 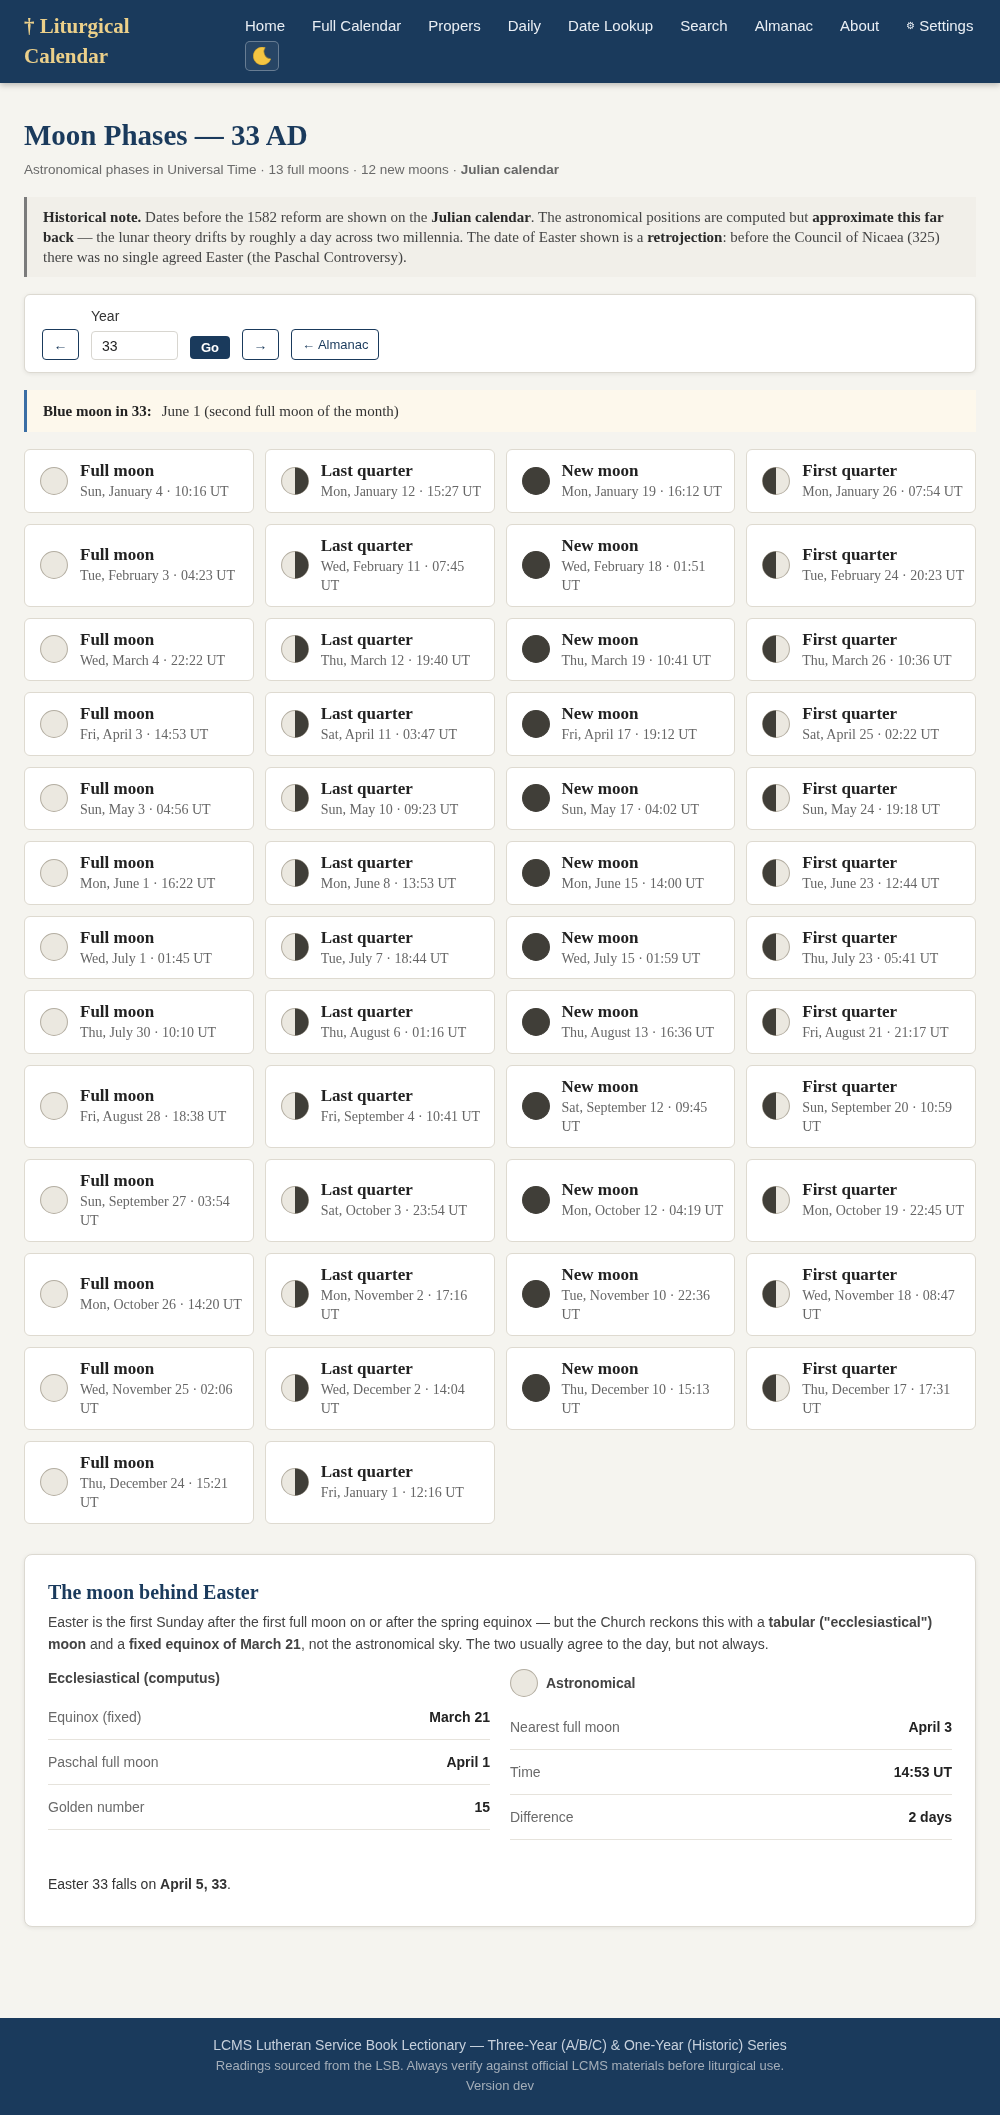 I want to click on nav-link: Propers, so click(x=454, y=26).